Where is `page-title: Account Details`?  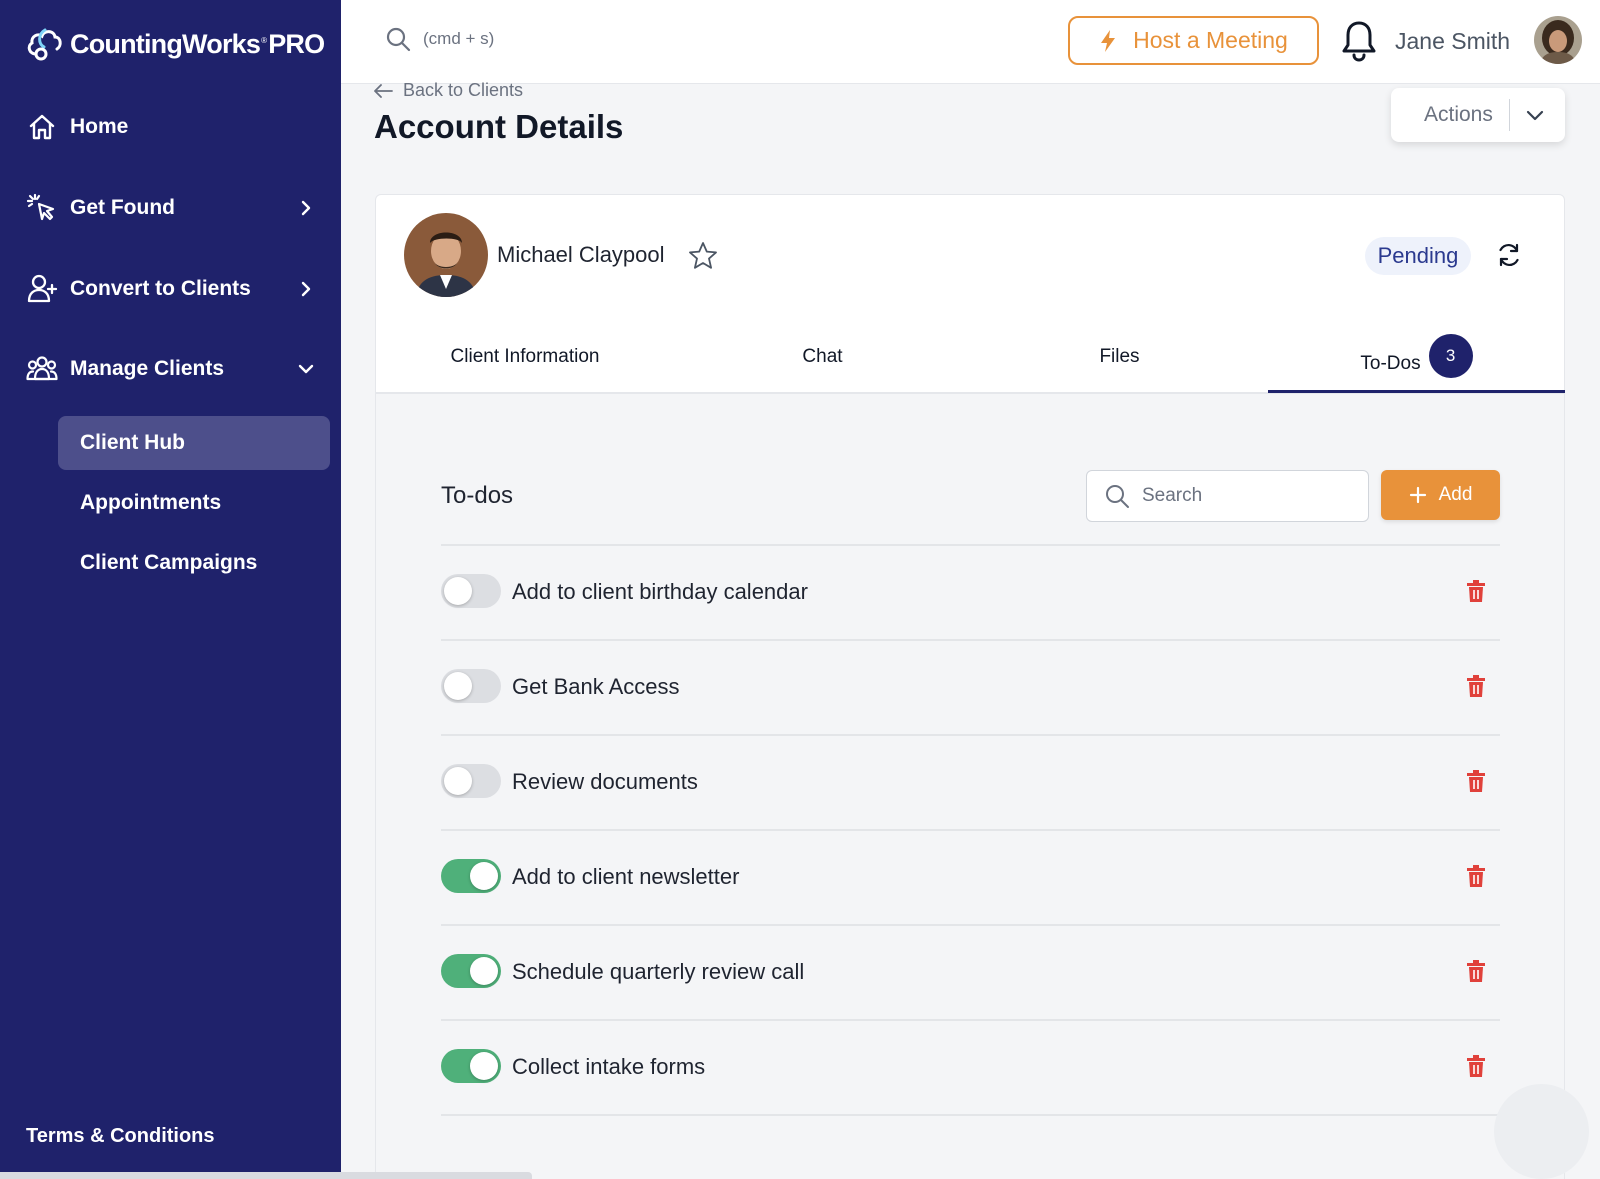 page-title: Account Details is located at coordinates (499, 126).